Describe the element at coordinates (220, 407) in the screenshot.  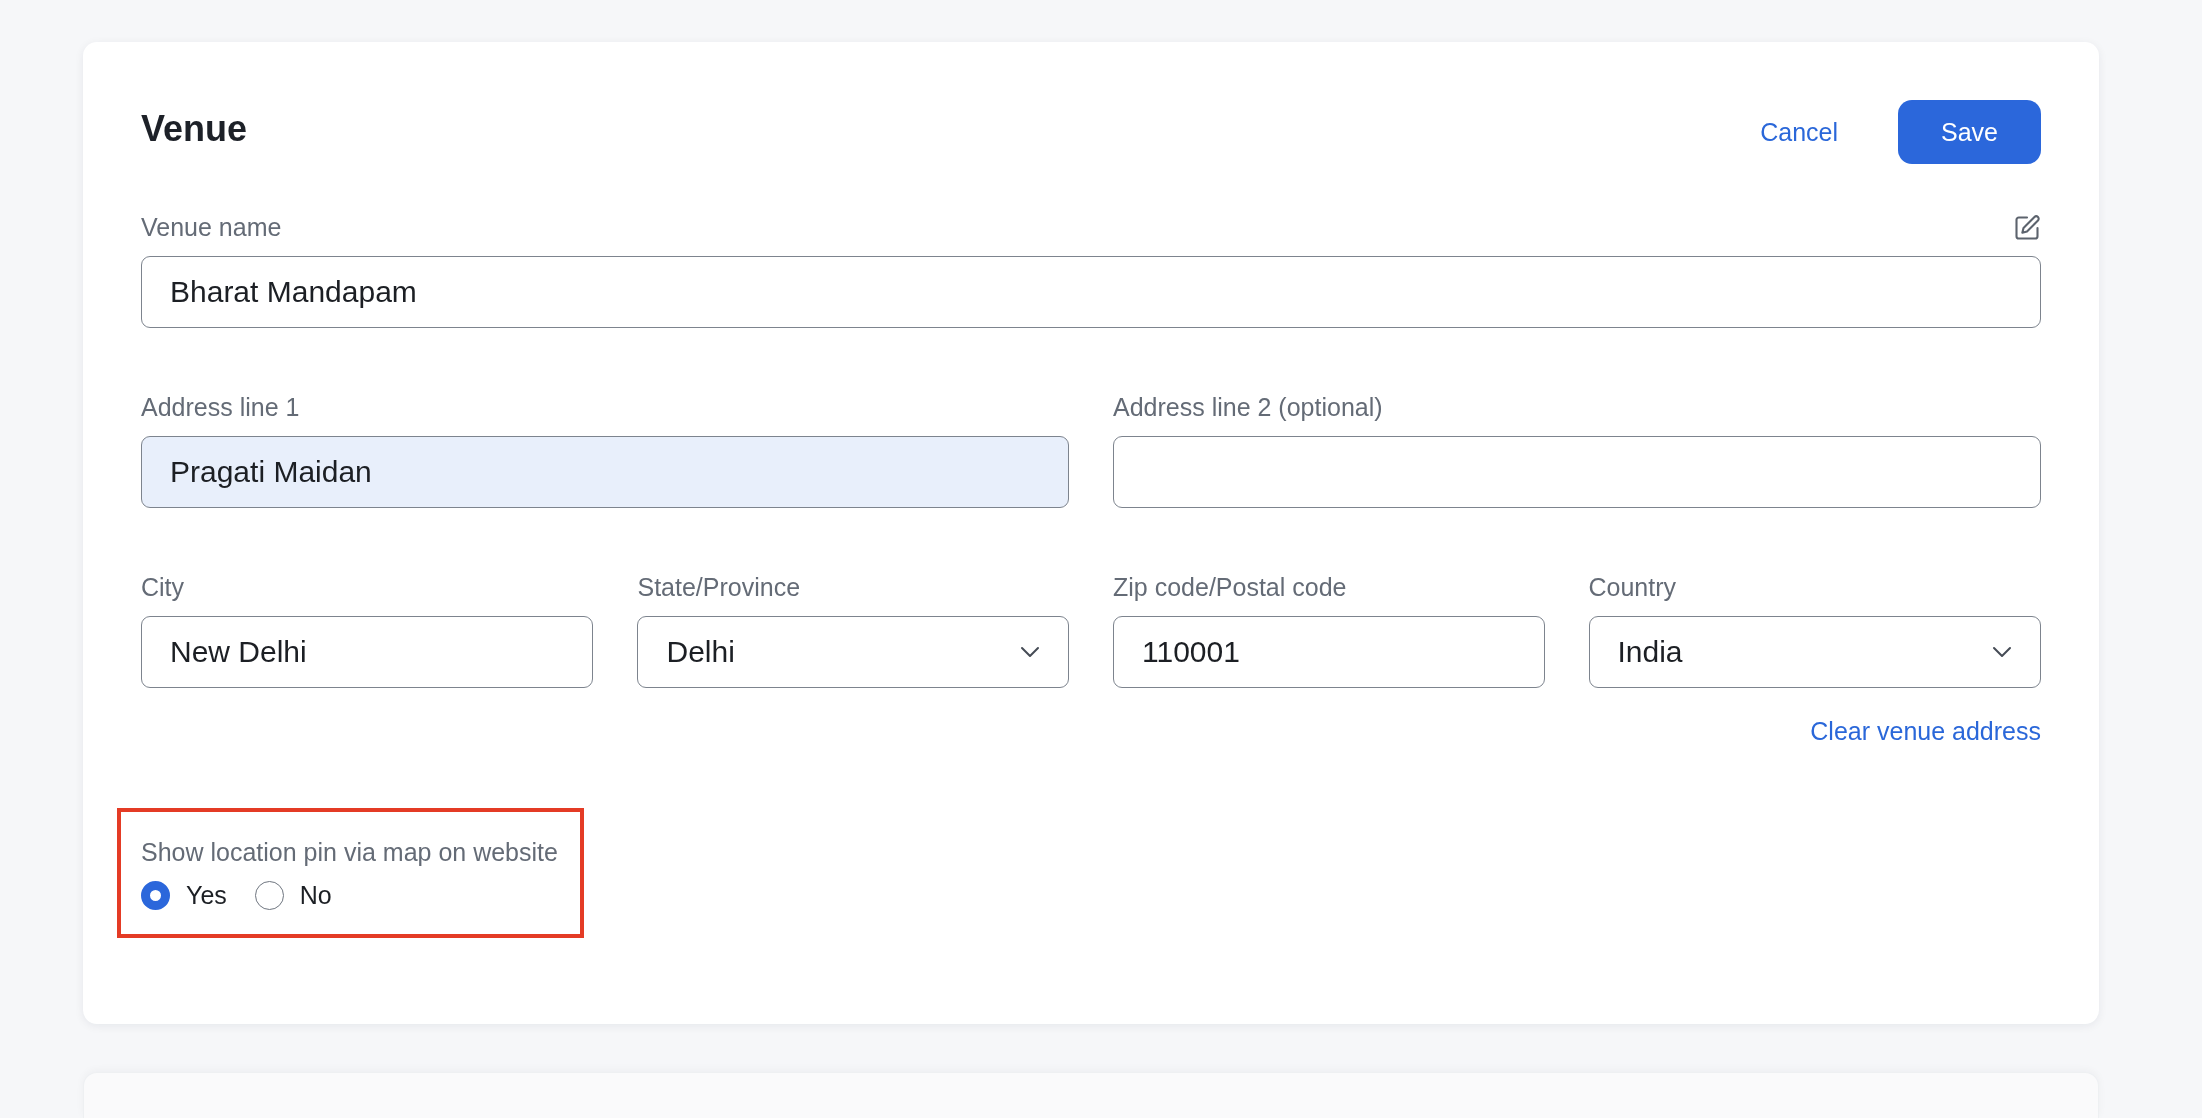
I see `field-label: Address line 1` at that location.